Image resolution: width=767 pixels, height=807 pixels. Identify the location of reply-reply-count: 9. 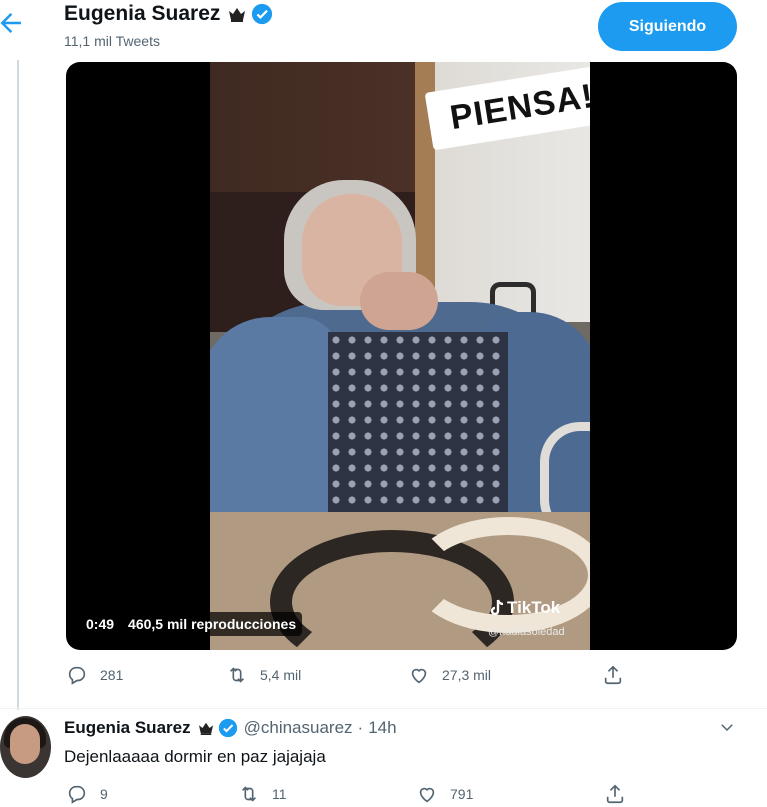
(104, 794).